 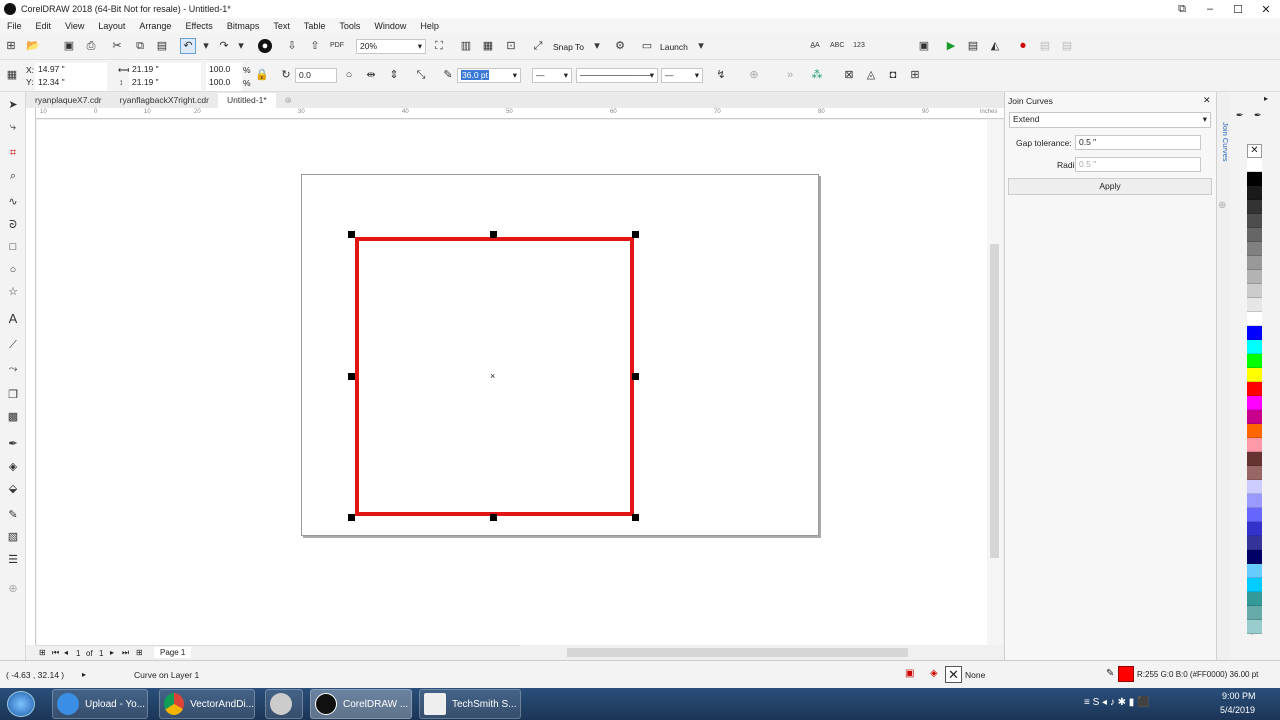 I want to click on import-icon: ⇩, so click(x=292, y=46).